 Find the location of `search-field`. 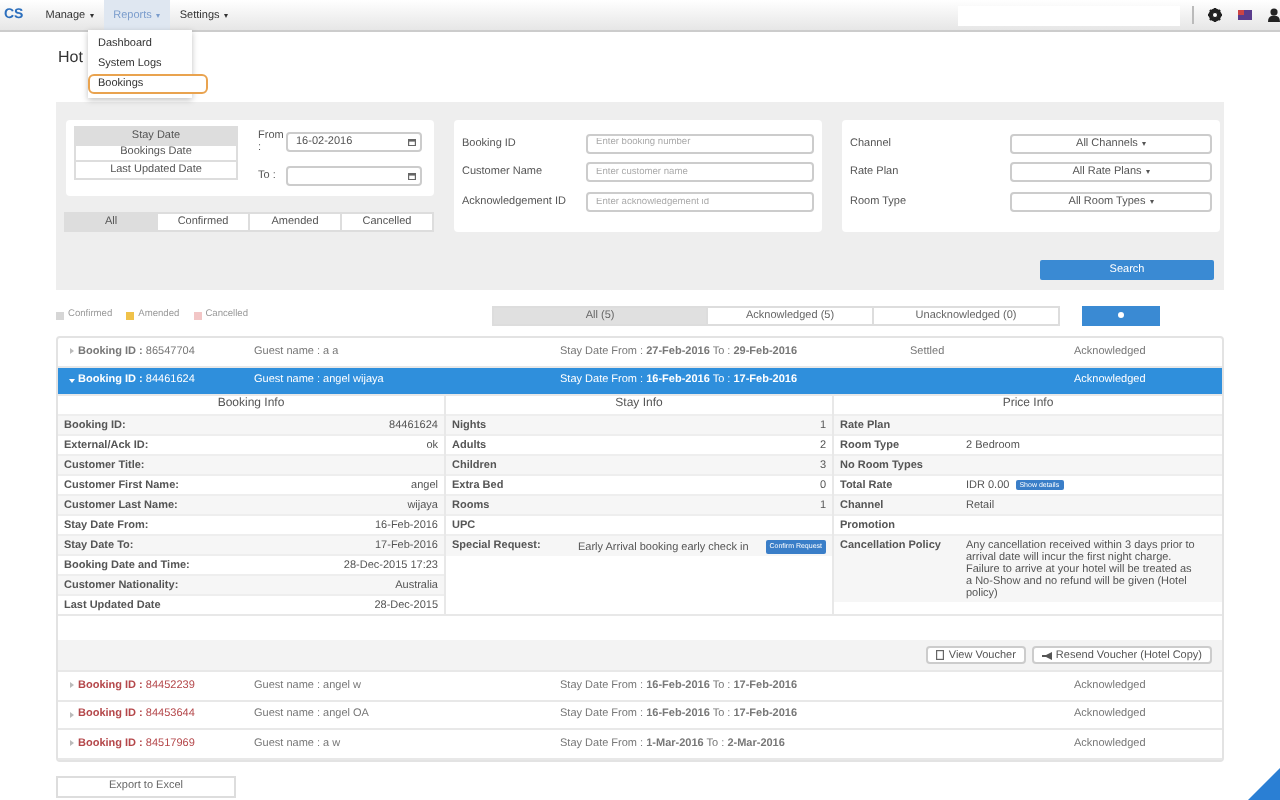

search-field is located at coordinates (1069, 15).